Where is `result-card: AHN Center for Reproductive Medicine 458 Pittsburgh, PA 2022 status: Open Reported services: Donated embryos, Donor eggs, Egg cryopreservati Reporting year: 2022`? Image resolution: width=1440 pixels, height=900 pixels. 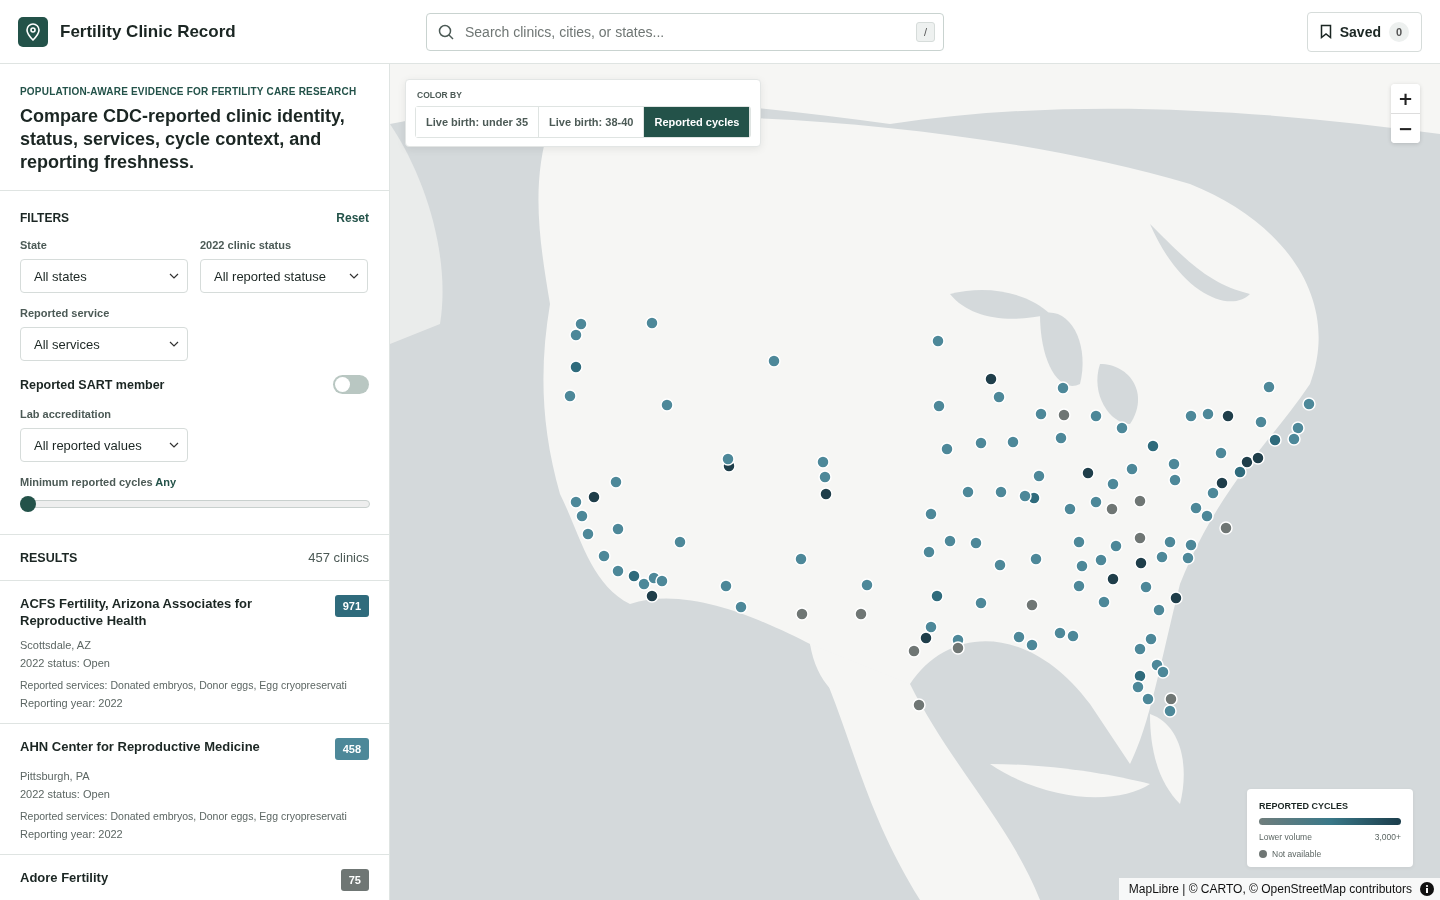
result-card: AHN Center for Reproductive Medicine 458 Pittsburgh, PA 2022 status: Open Reported services: Donated embryos, Donor eggs, Egg cryopreservati Reporting year: 2022 is located at coordinates (194, 789).